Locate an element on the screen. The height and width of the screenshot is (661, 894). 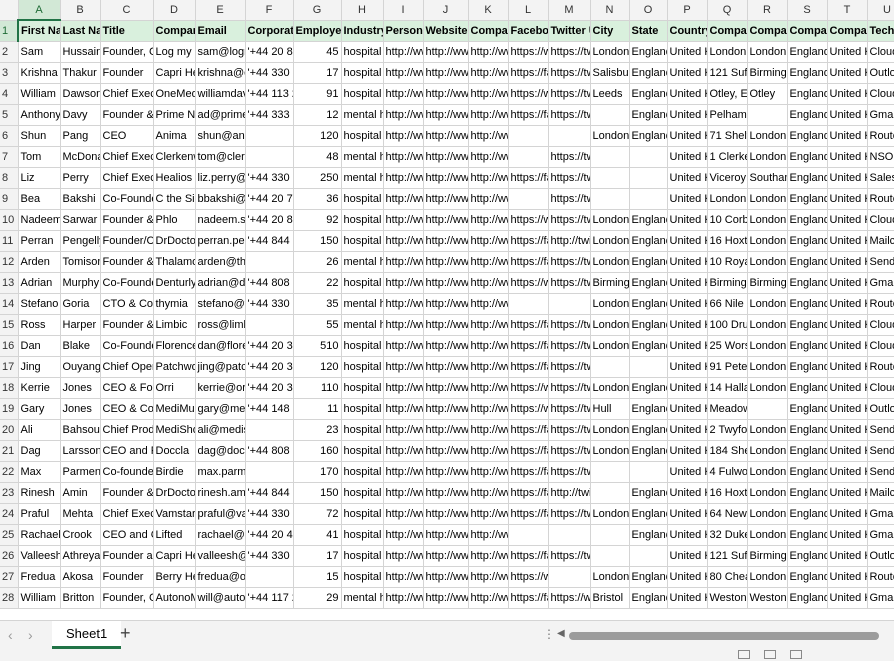
cell-p1: Country is located at coordinates (687, 31).